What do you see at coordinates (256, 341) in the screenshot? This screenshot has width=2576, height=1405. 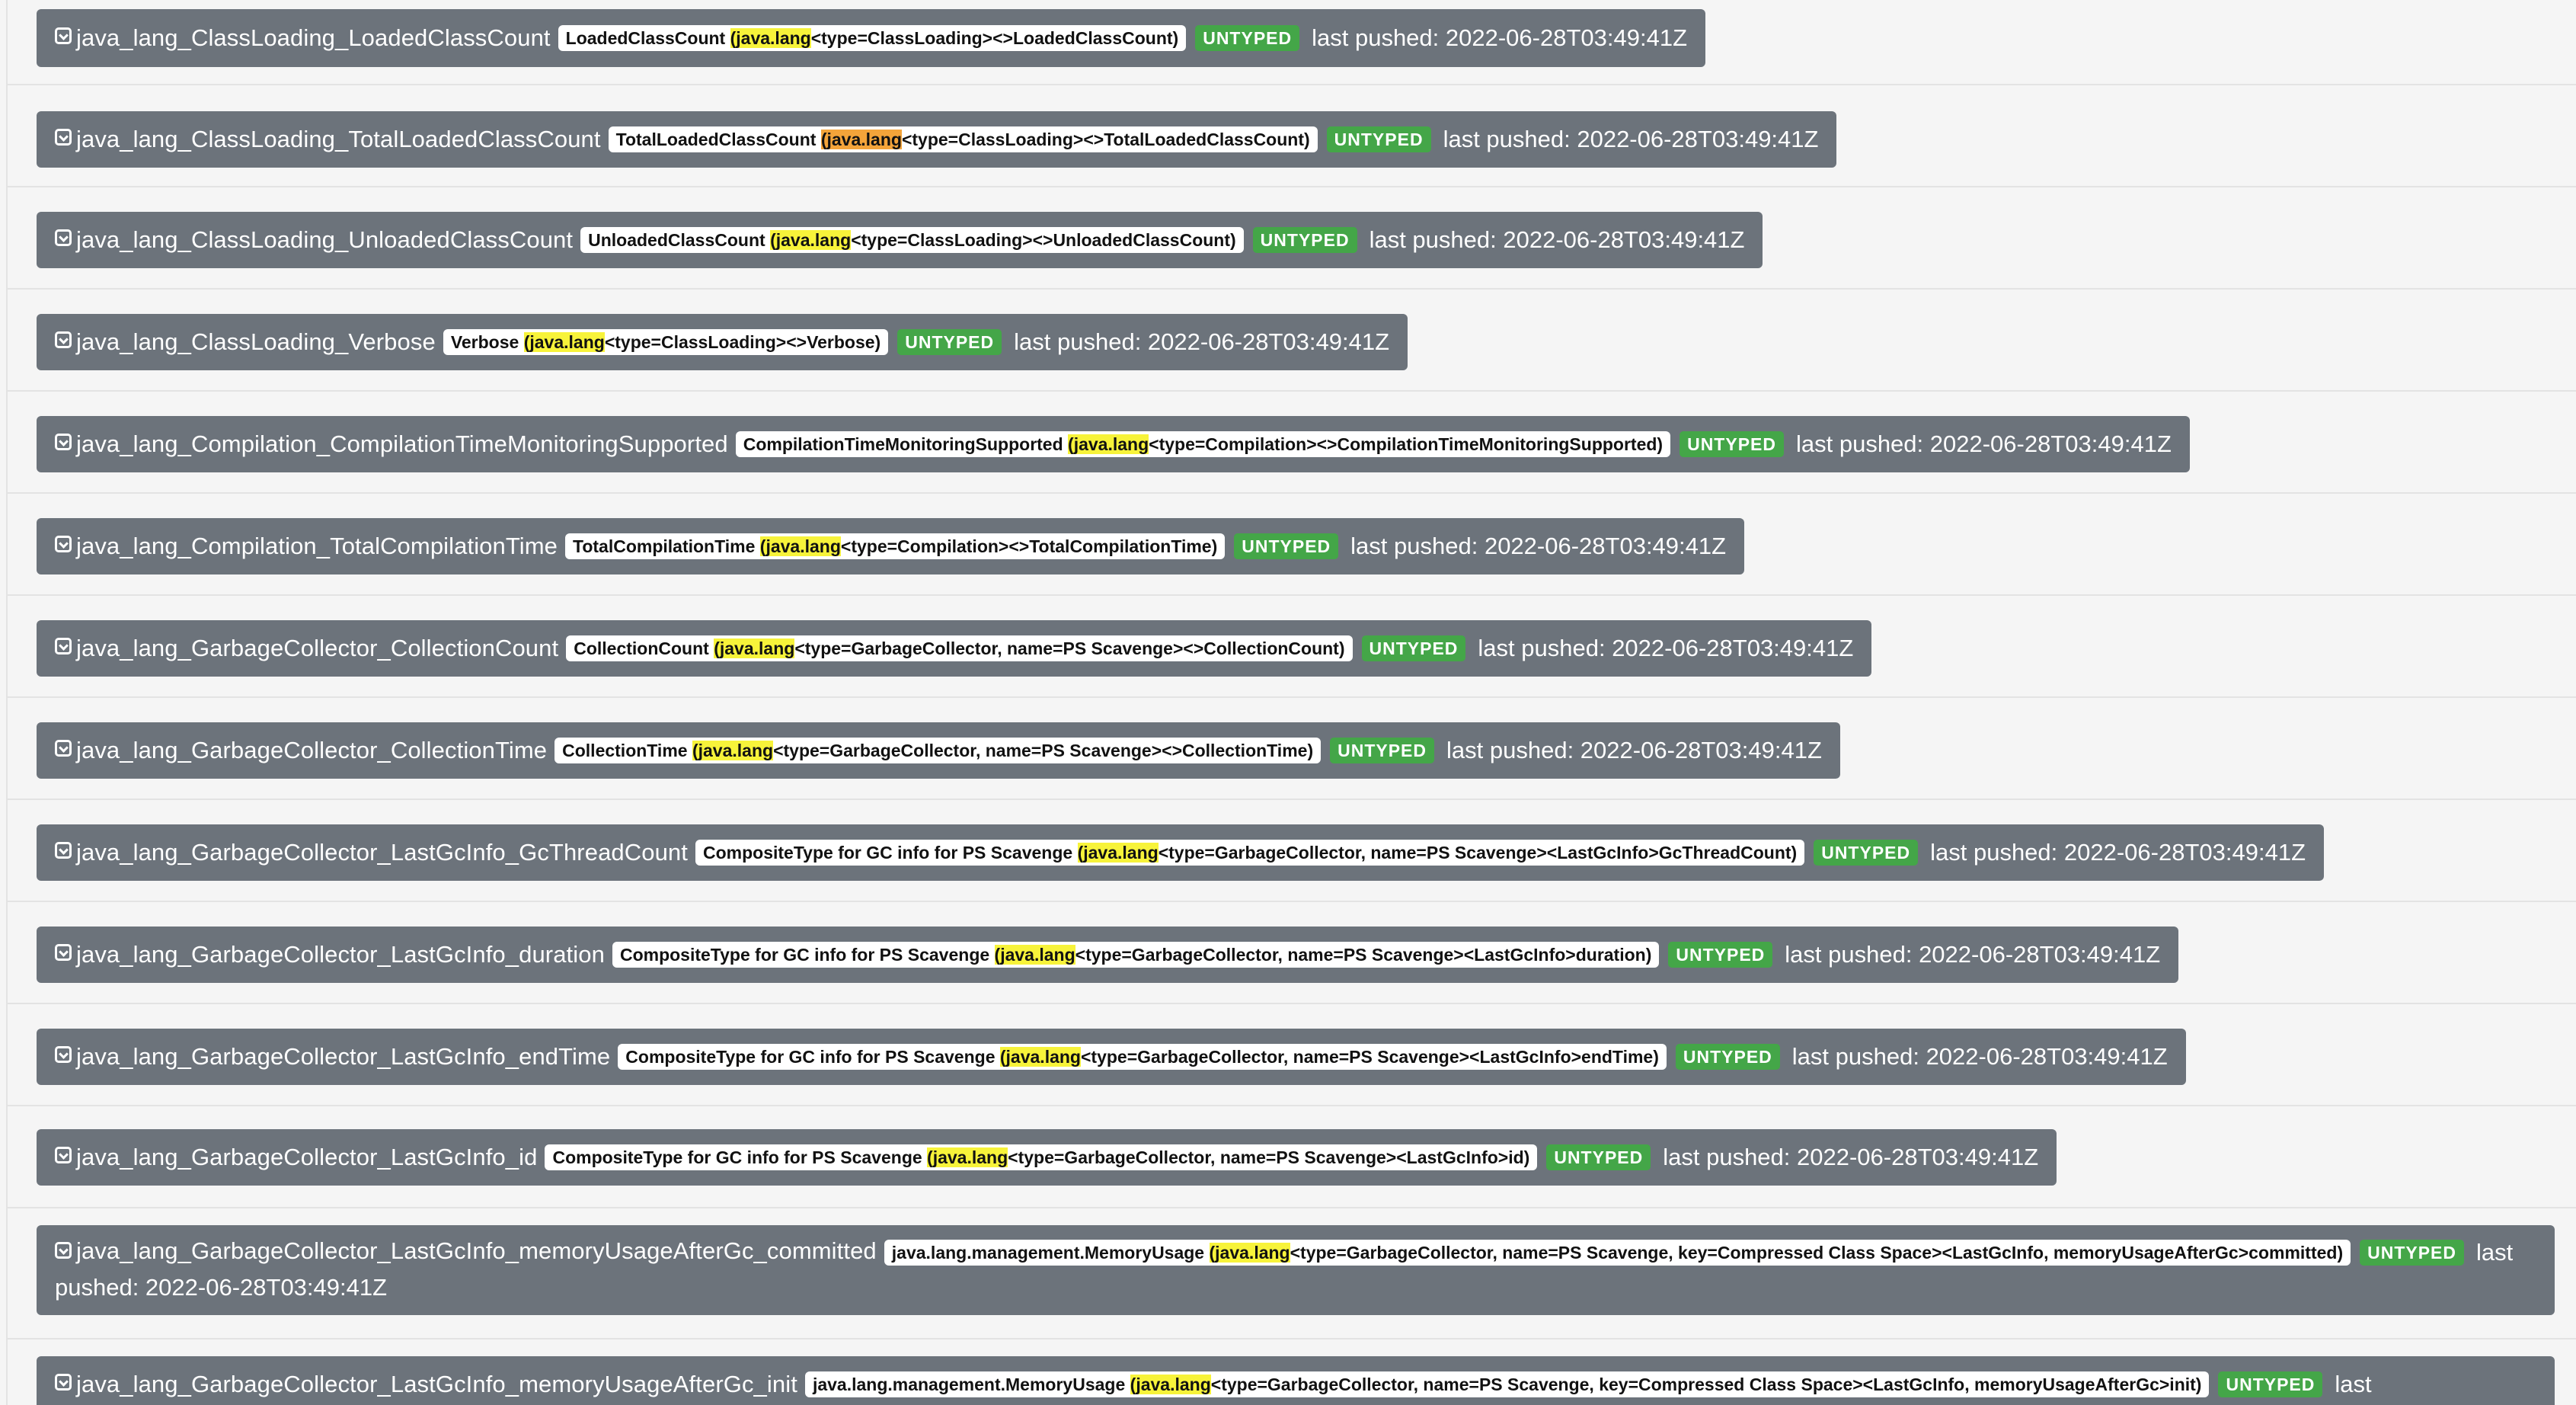 I see `metric-name: java_lang_ClassLoading_Verbose` at bounding box center [256, 341].